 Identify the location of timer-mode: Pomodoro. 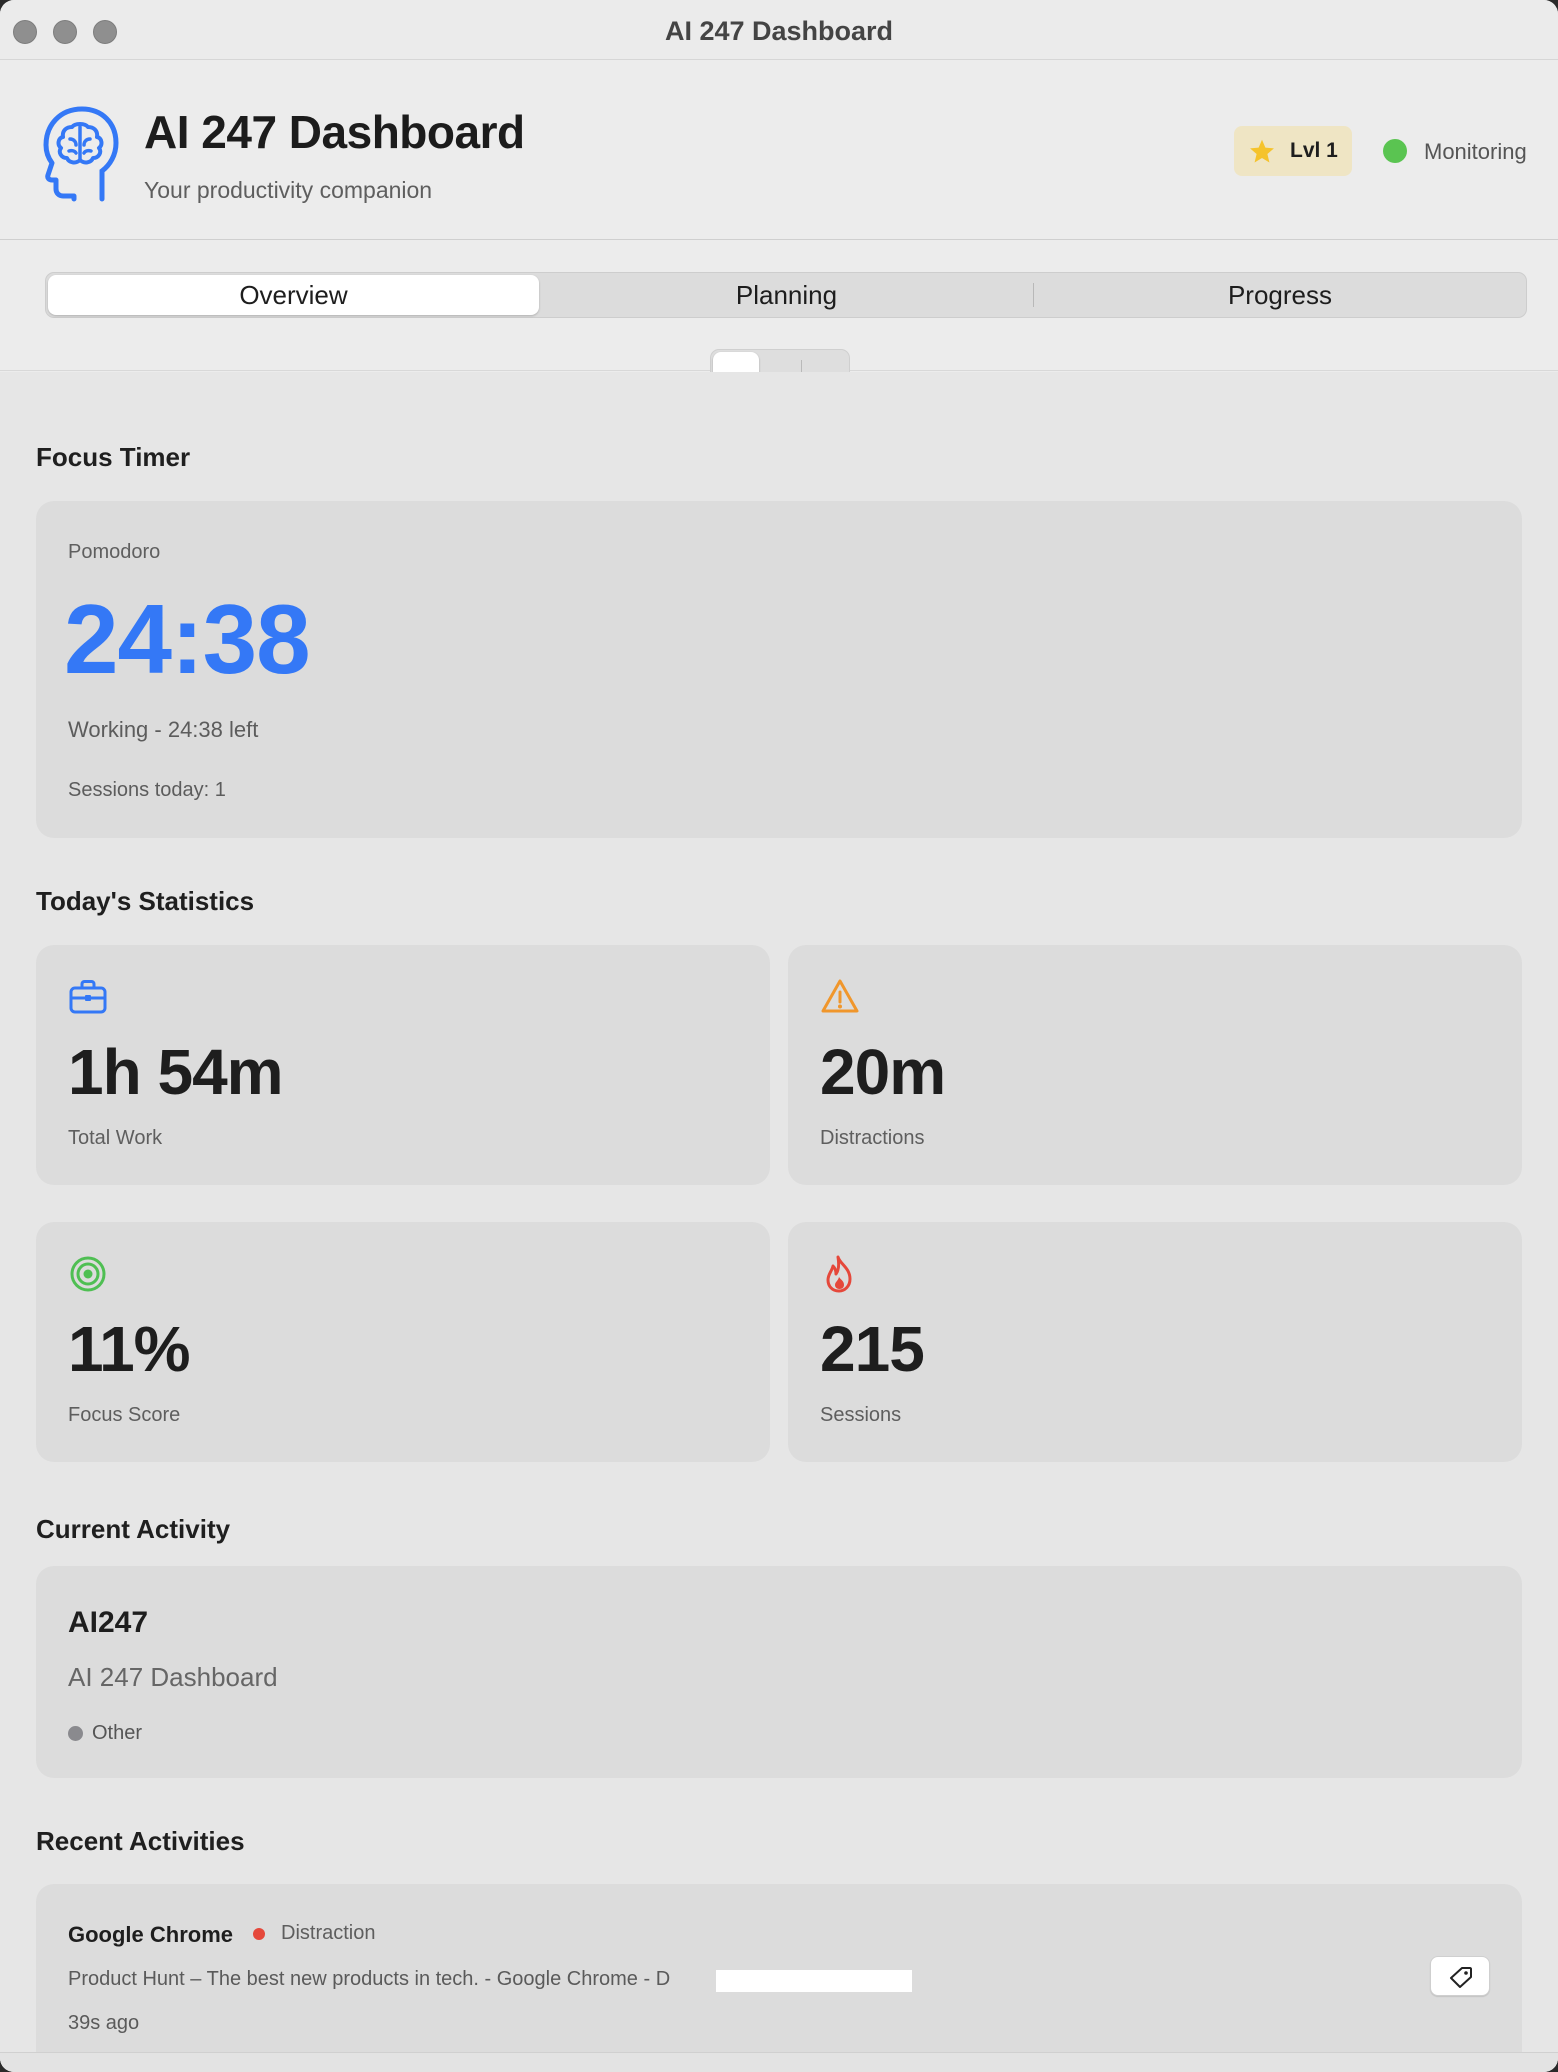
(114, 552).